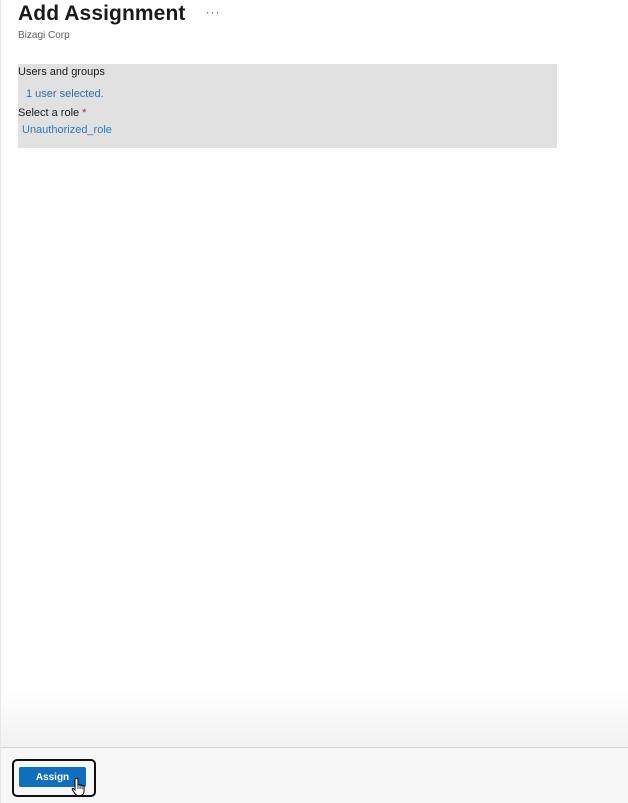 This screenshot has height=803, width=628. I want to click on page-title: Add Assignment, so click(102, 13).